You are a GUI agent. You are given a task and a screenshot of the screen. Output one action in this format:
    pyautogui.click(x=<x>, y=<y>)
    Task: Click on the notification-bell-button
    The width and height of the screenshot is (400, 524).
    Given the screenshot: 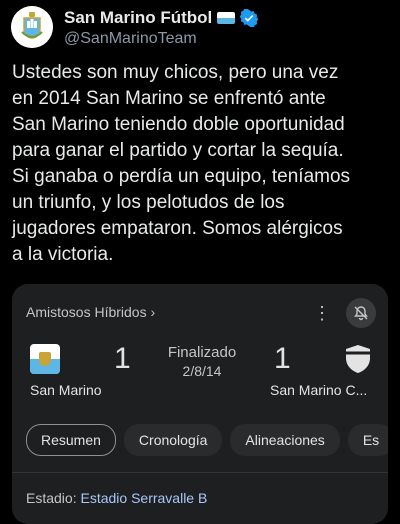 What is the action you would take?
    pyautogui.click(x=361, y=313)
    